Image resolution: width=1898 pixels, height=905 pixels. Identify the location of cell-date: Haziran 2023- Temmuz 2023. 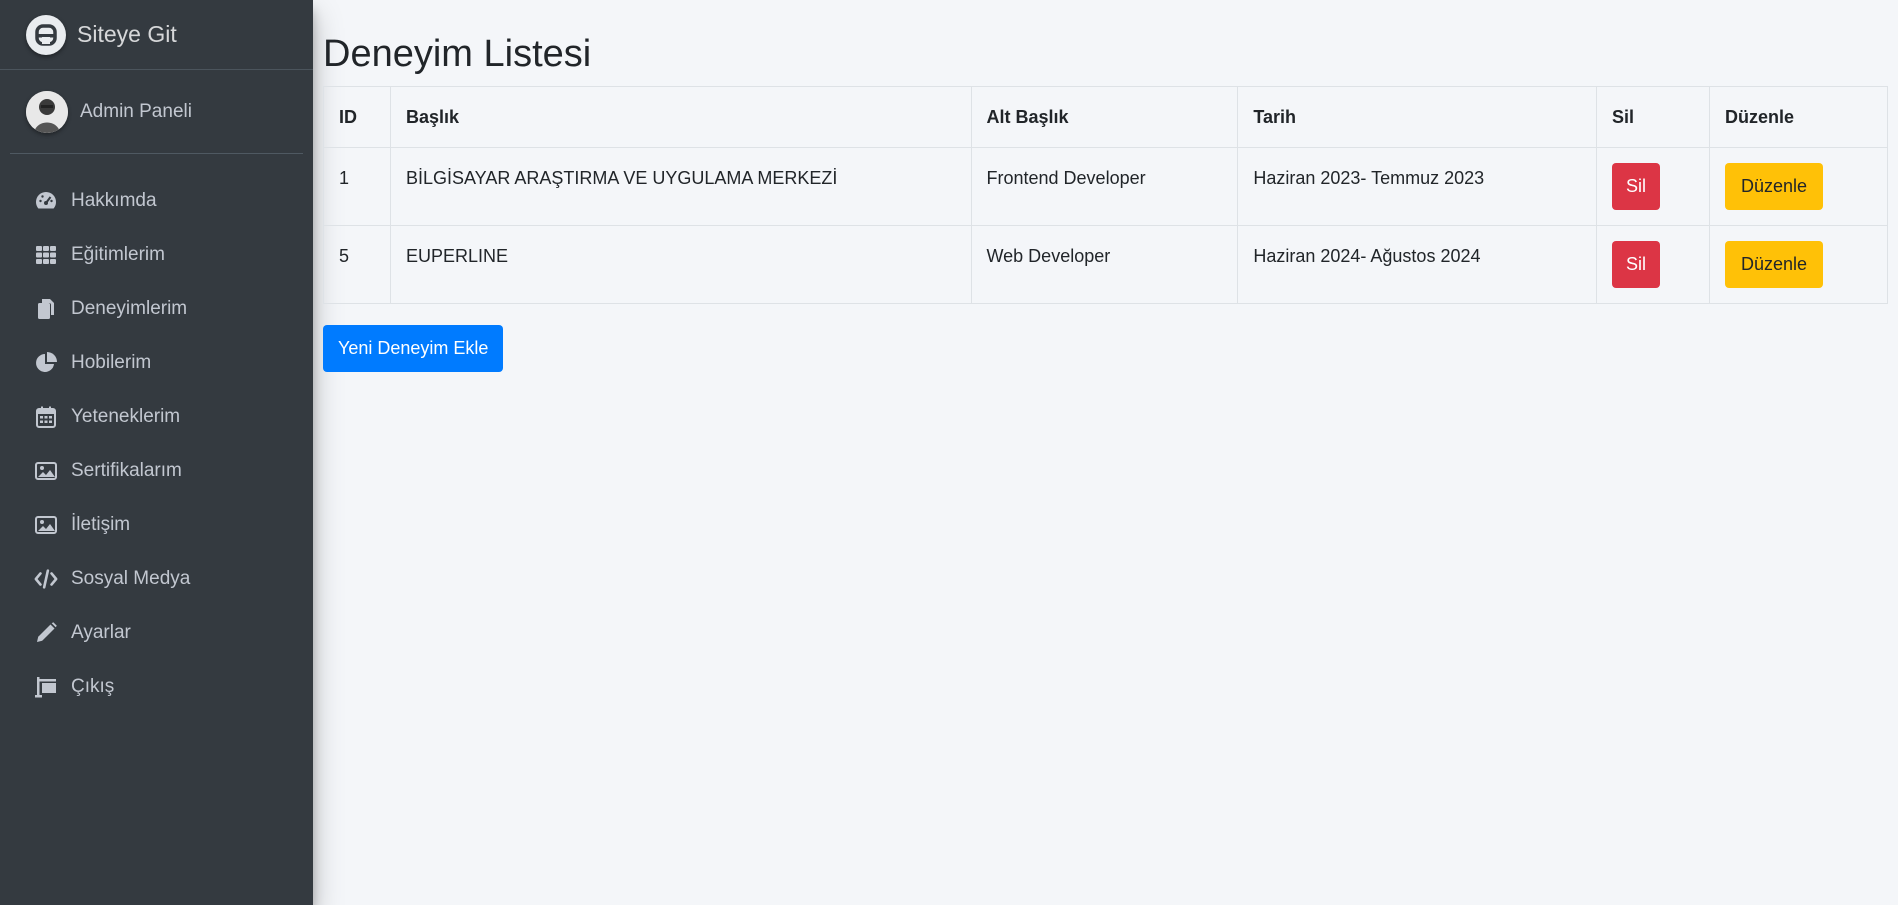
(1417, 186).